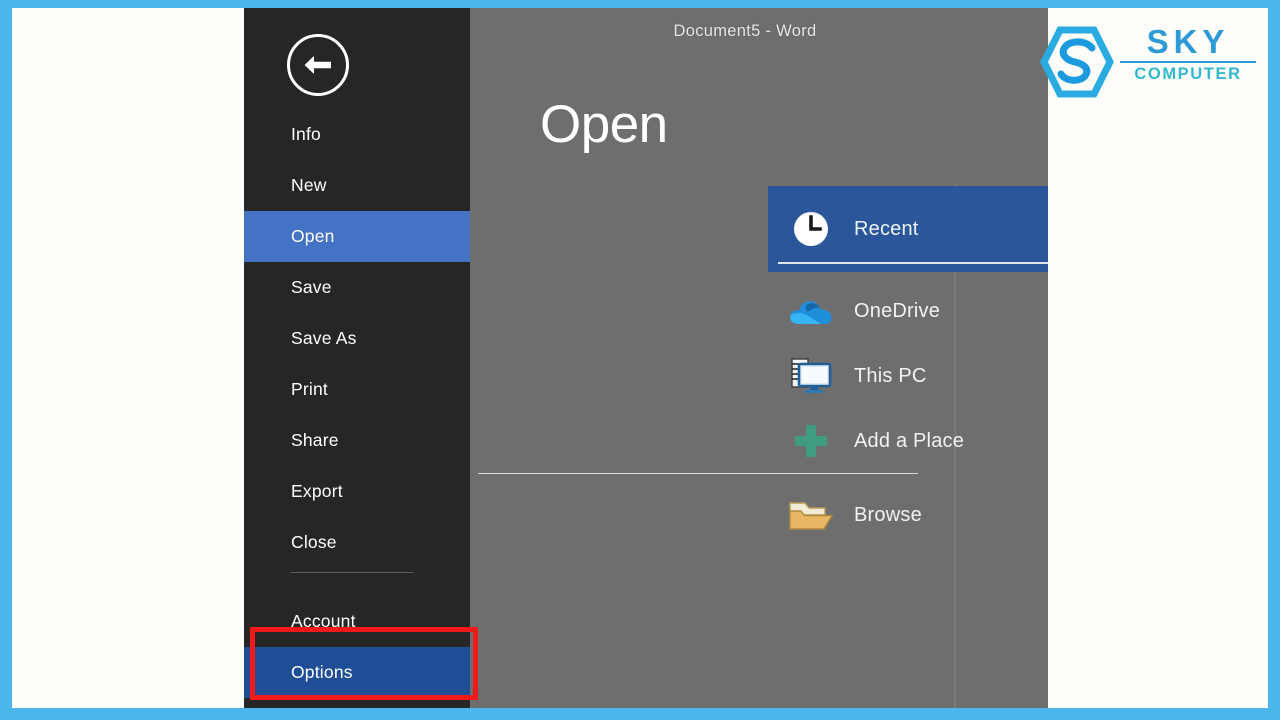 The width and height of the screenshot is (1280, 720). What do you see at coordinates (317, 491) in the screenshot?
I see `nav-item-label: Export` at bounding box center [317, 491].